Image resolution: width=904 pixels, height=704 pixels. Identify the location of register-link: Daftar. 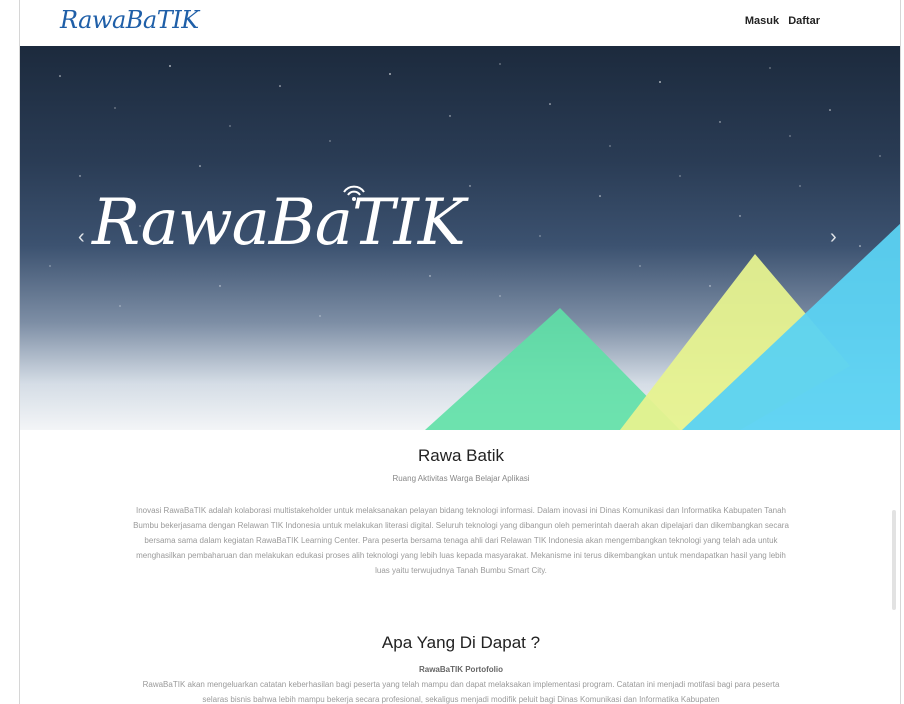
(804, 21).